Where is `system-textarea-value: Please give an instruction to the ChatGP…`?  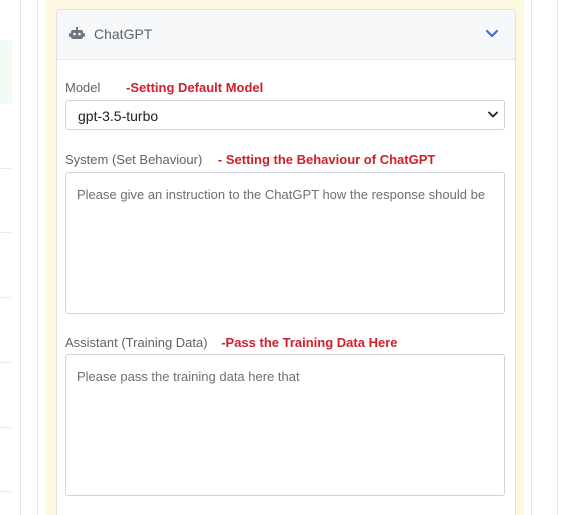
system-textarea-value: Please give an instruction to the ChatGP… is located at coordinates (281, 194).